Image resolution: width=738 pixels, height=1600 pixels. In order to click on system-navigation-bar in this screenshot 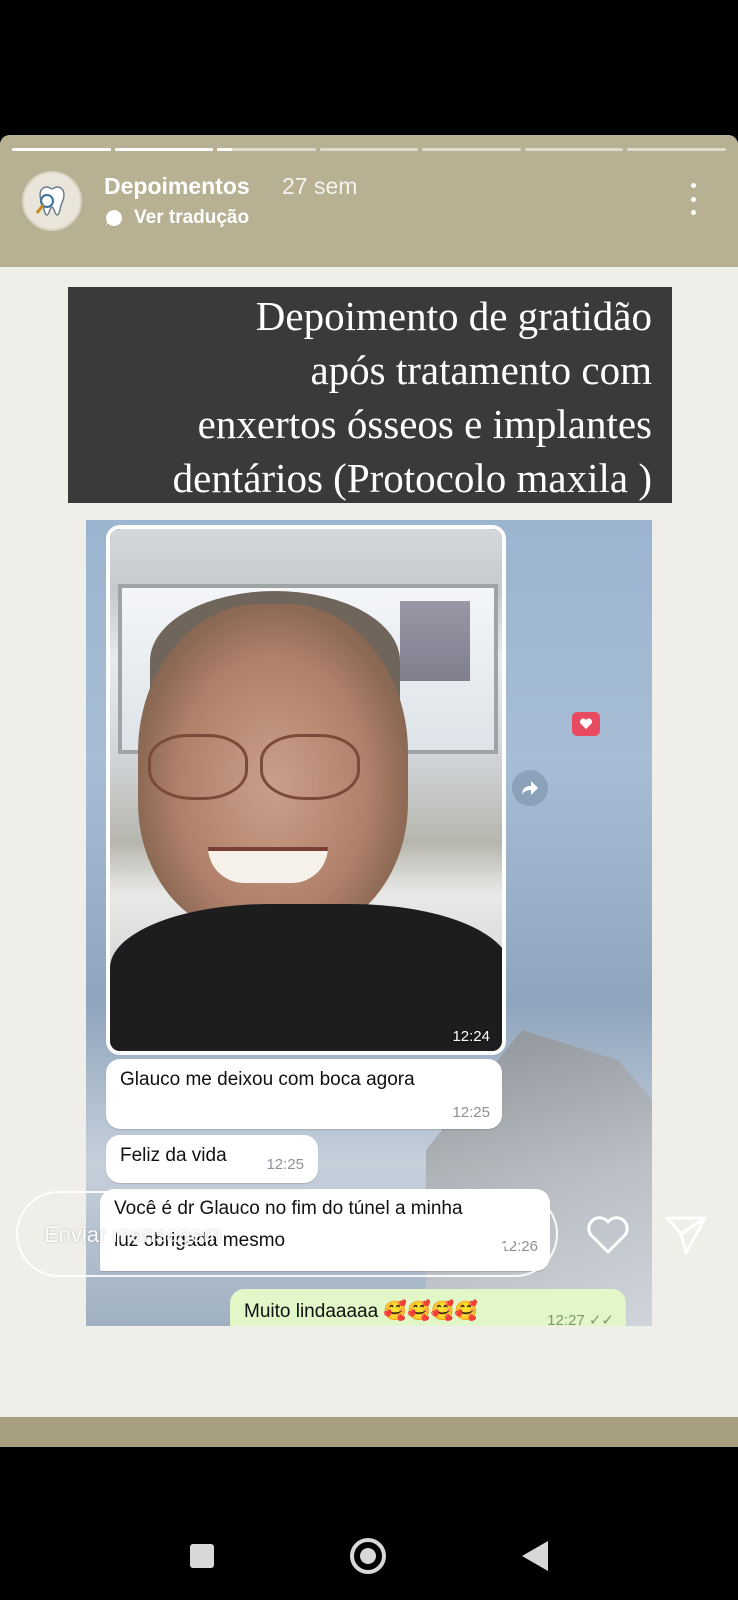, I will do `click(369, 1523)`.